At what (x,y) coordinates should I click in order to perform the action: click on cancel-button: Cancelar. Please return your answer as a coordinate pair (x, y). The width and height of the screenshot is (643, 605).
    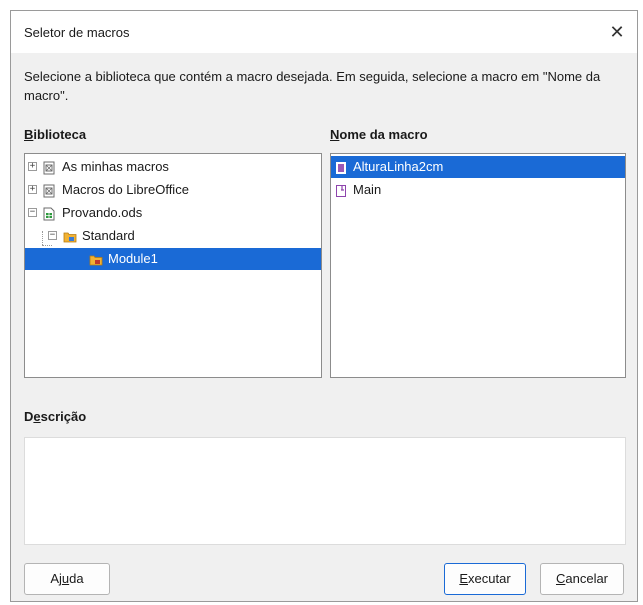
    Looking at the image, I should click on (582, 579).